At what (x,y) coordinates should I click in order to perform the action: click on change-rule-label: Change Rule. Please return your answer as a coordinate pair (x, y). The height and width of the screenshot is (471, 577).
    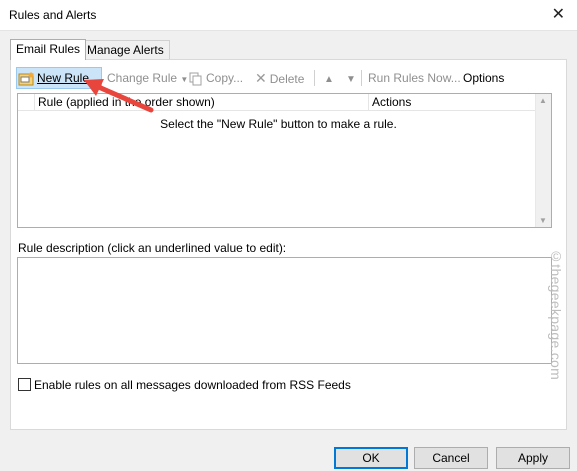
    Looking at the image, I should click on (142, 78).